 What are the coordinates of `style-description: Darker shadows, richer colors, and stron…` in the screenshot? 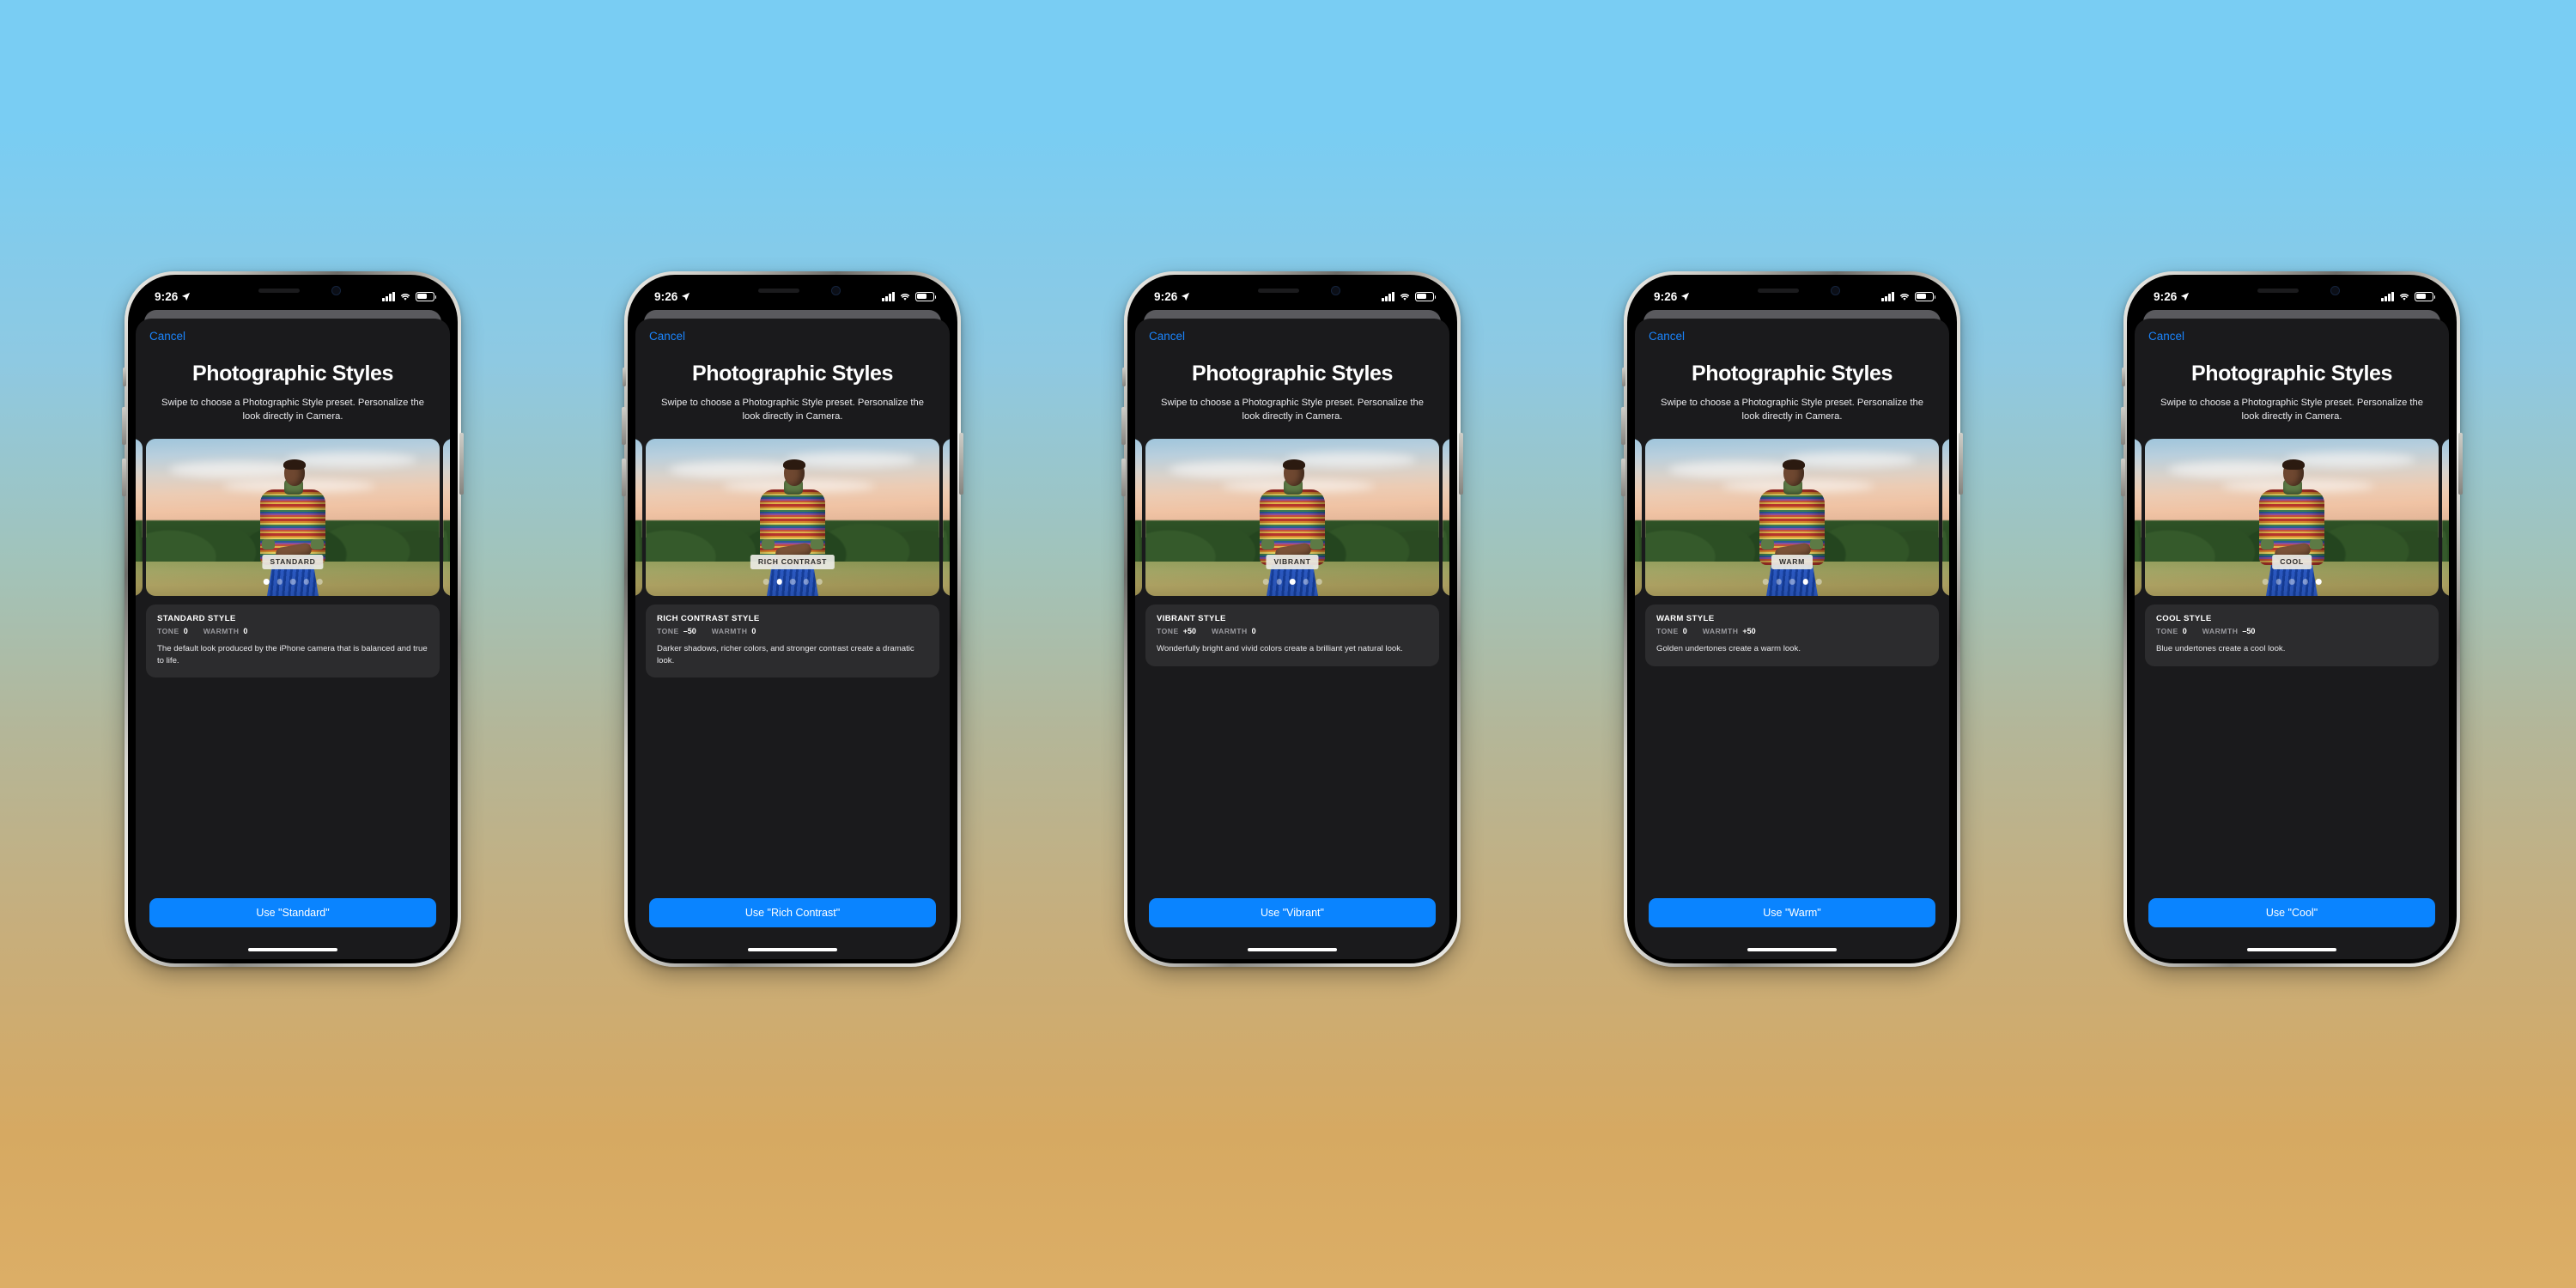 It's located at (786, 654).